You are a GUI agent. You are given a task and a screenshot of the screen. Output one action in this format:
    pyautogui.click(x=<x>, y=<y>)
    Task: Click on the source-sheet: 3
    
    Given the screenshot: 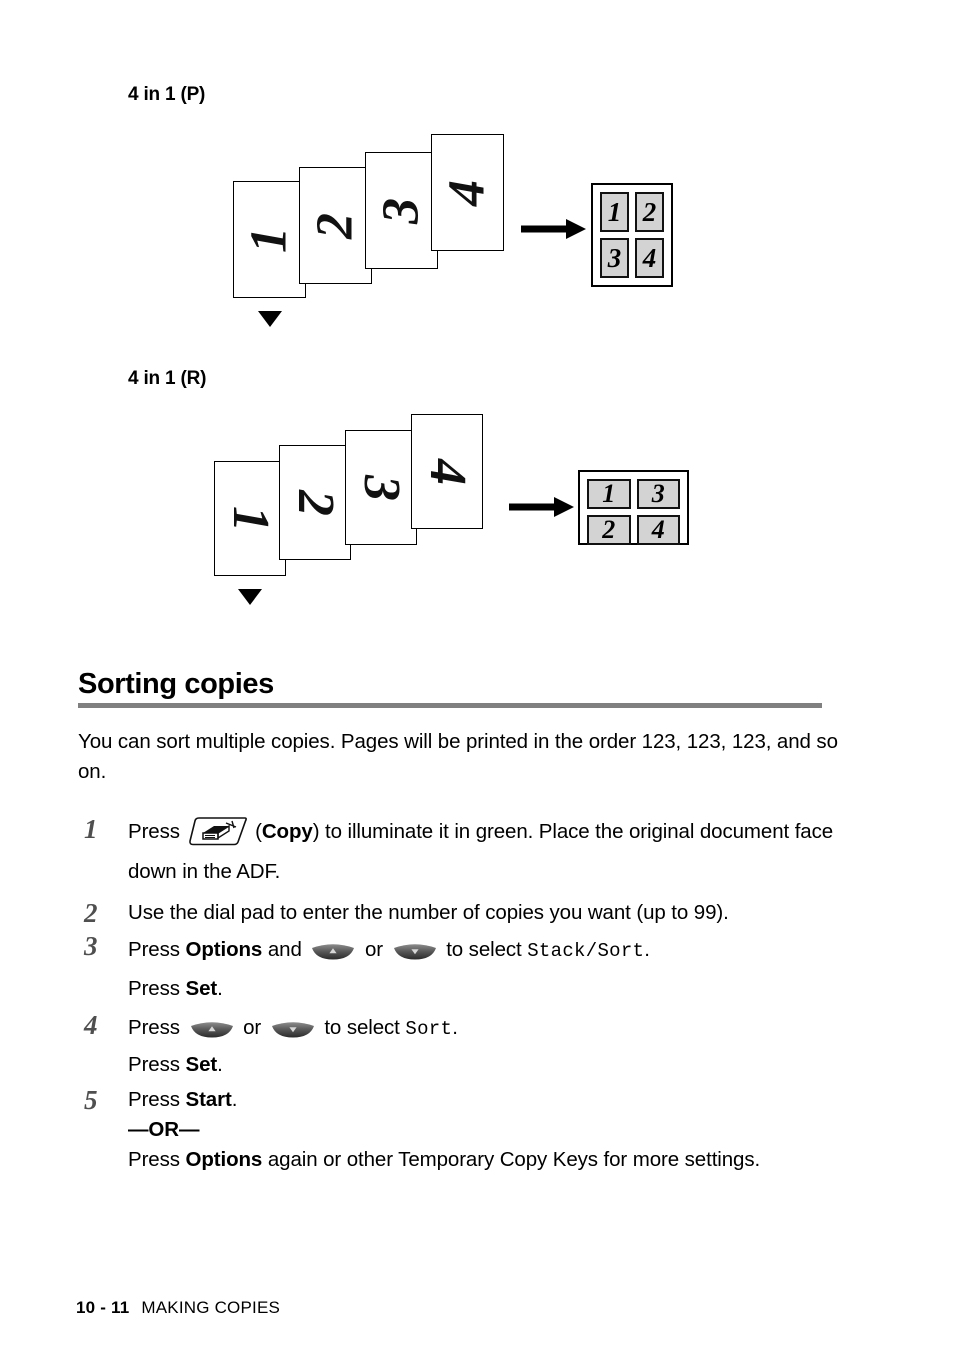 What is the action you would take?
    pyautogui.click(x=381, y=487)
    